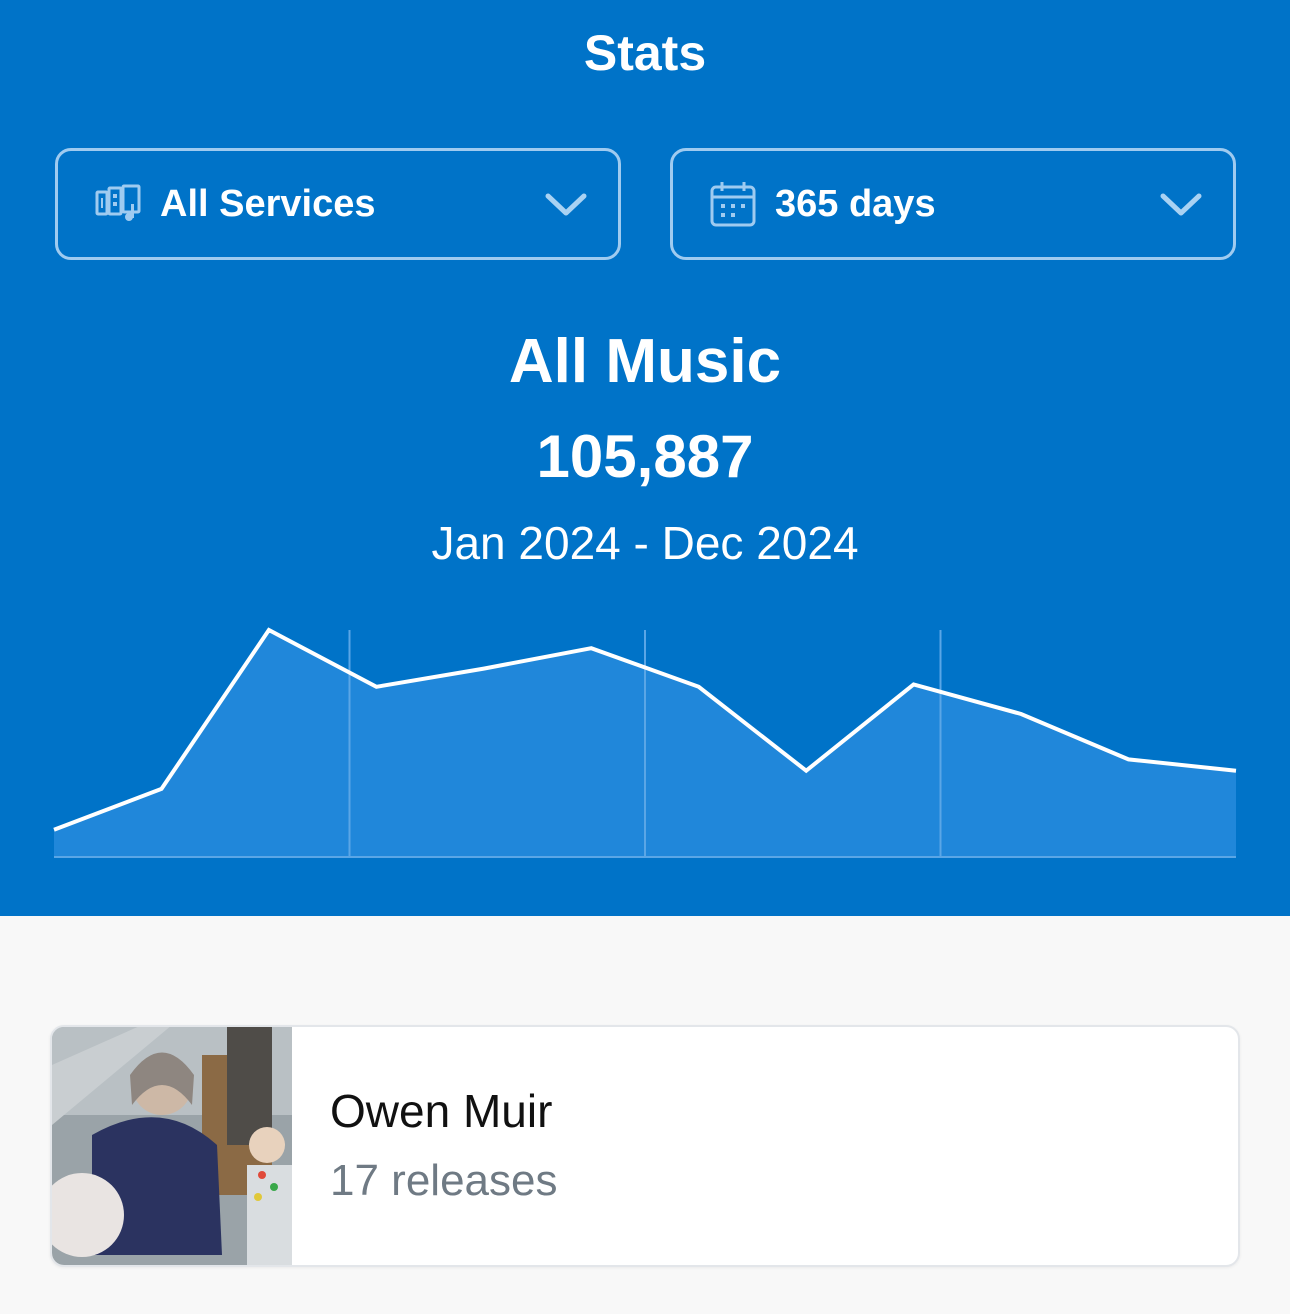 This screenshot has height=1314, width=1290. Describe the element at coordinates (268, 203) in the screenshot. I see `services-dropdown-label: All Services` at that location.